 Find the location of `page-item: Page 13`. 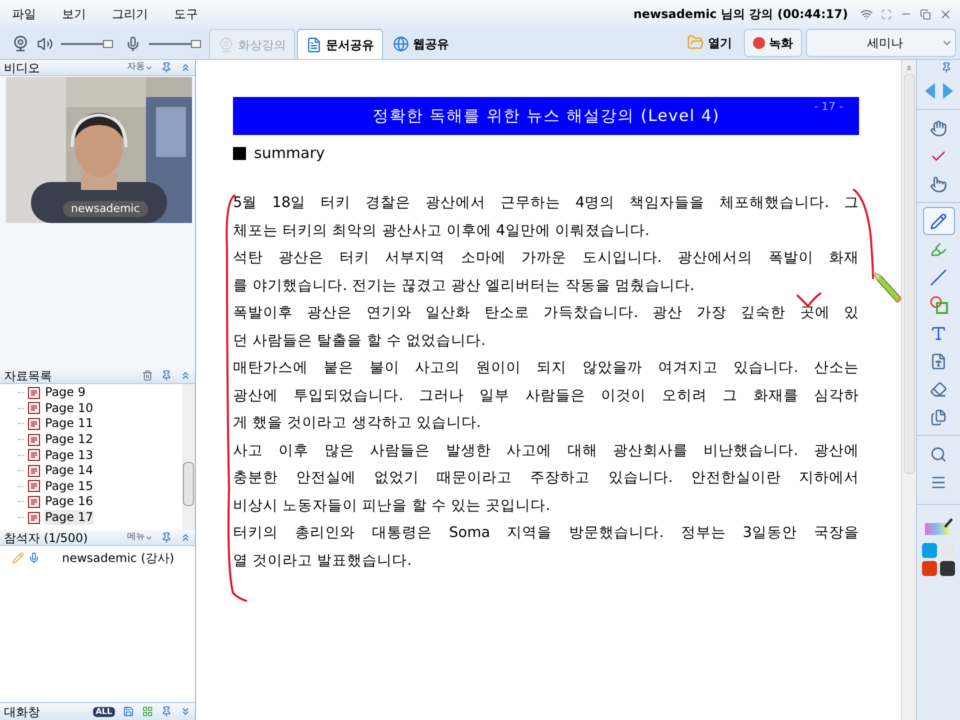

page-item: Page 13 is located at coordinates (69, 455).